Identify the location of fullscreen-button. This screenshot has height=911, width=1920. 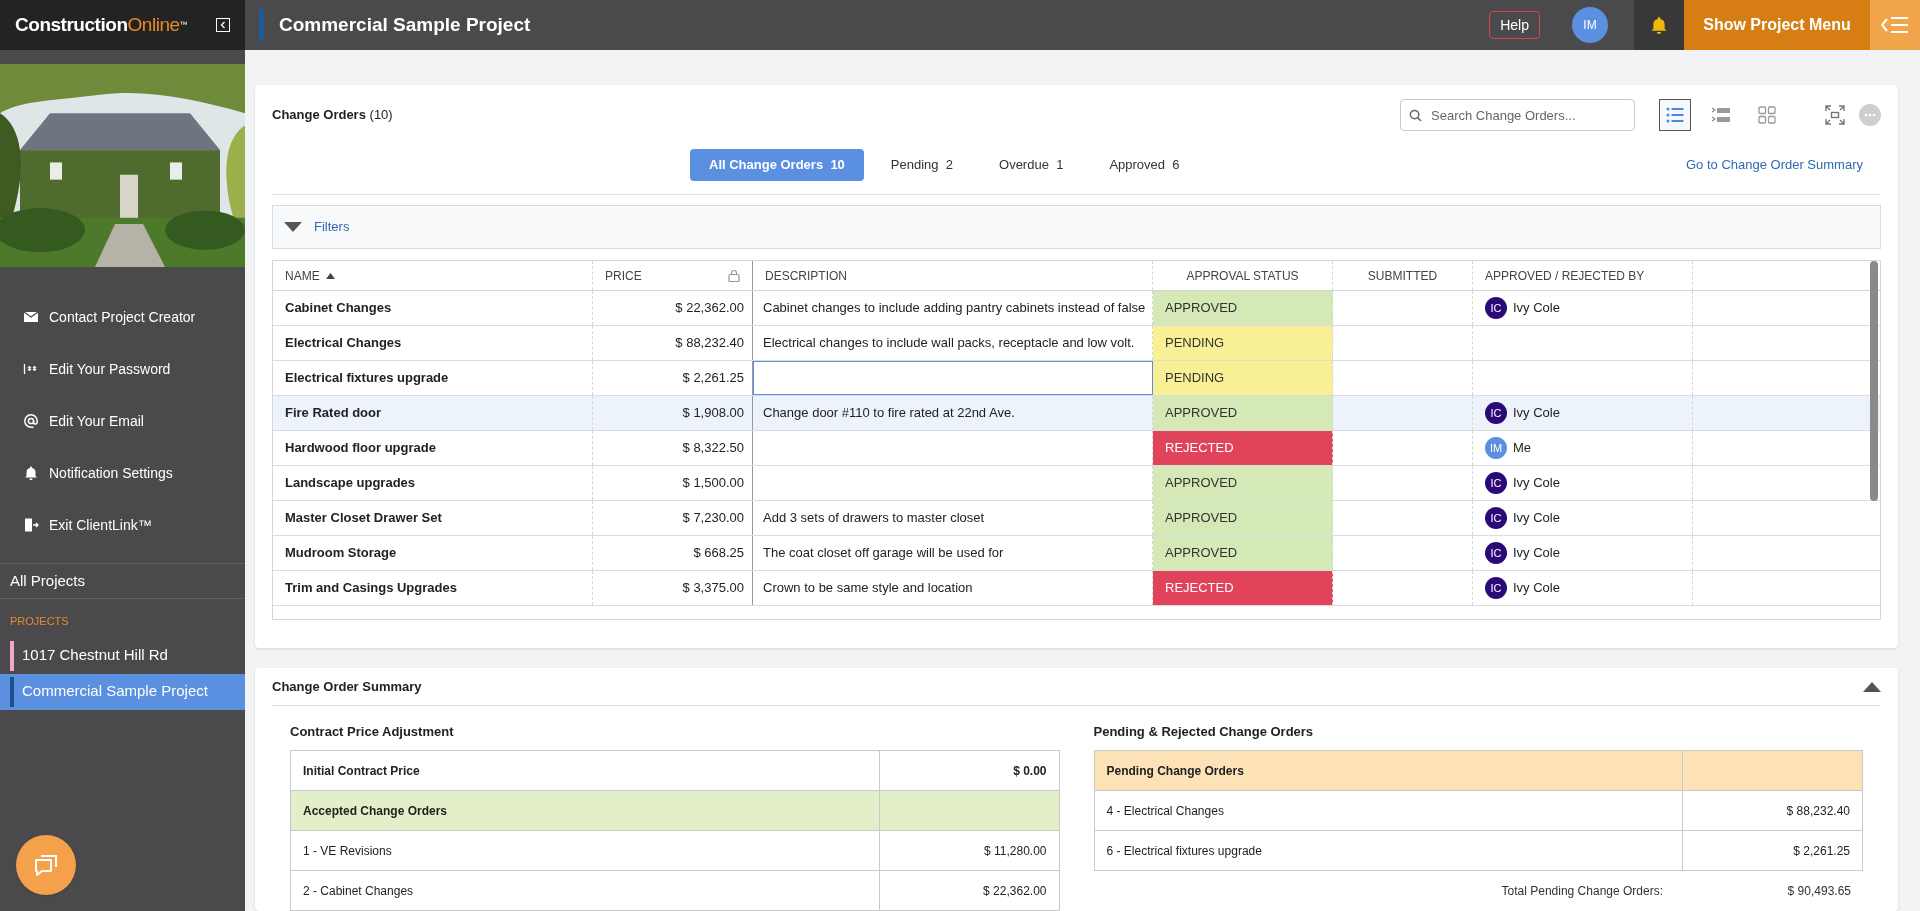
(1835, 115).